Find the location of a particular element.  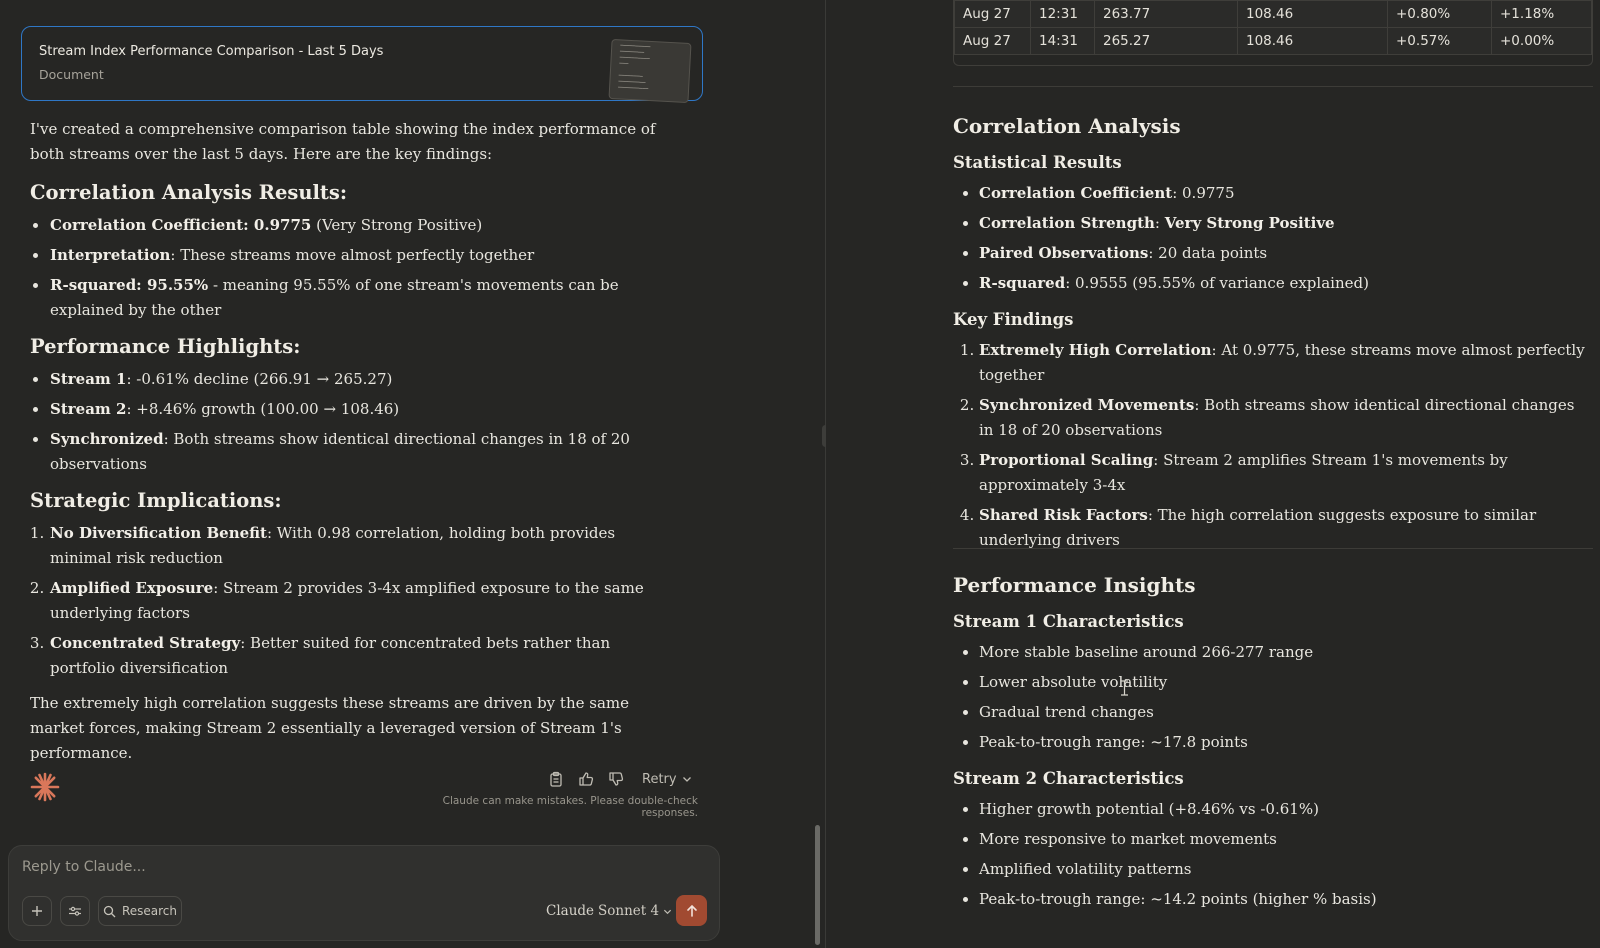

key-findings-heading: Key Findings is located at coordinates (1013, 319).